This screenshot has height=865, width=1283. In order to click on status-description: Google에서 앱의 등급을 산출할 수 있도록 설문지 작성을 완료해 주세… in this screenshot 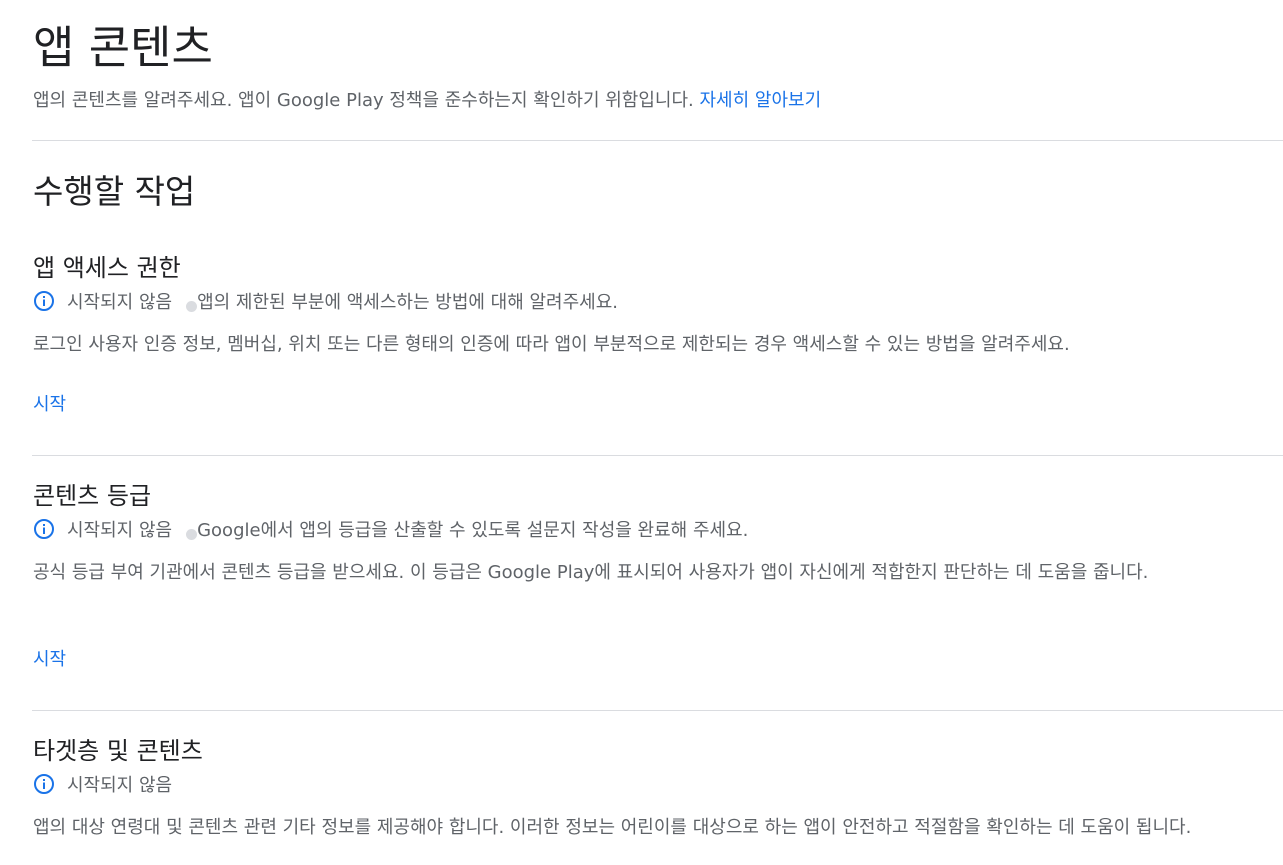, I will do `click(473, 530)`.